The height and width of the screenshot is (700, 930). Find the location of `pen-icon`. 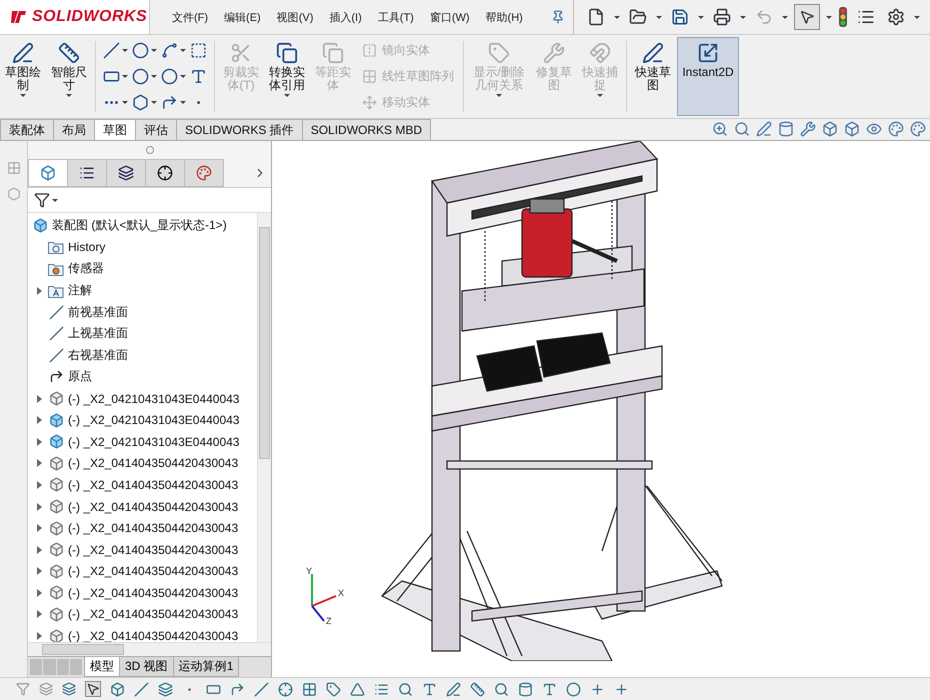

pen-icon is located at coordinates (764, 129).